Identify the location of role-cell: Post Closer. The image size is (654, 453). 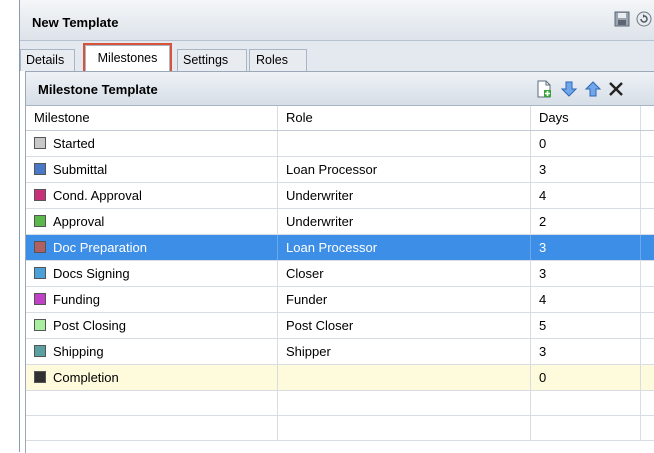
(404, 325).